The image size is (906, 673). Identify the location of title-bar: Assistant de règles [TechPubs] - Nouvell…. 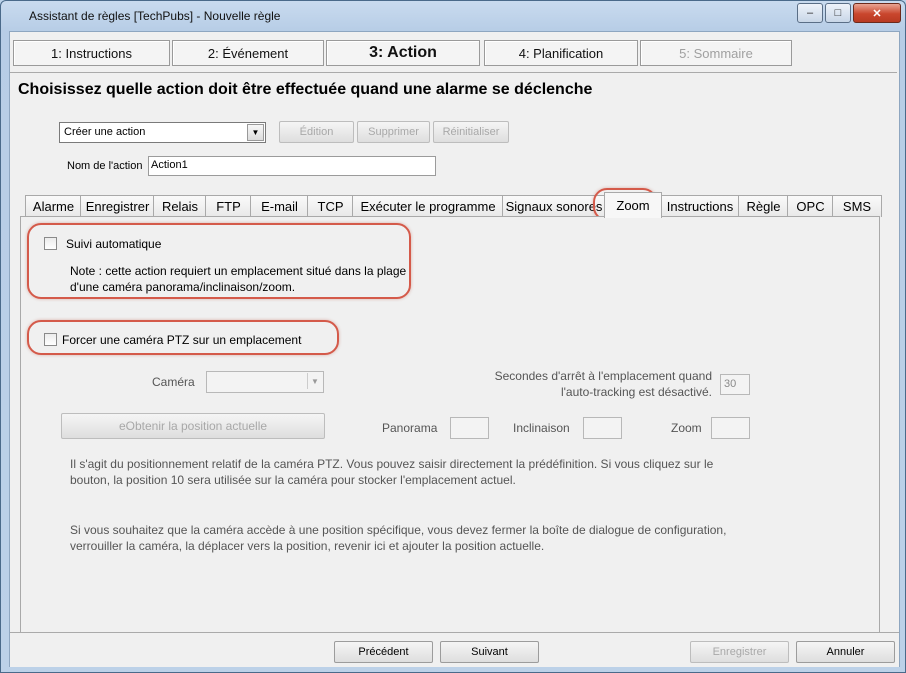
(453, 16).